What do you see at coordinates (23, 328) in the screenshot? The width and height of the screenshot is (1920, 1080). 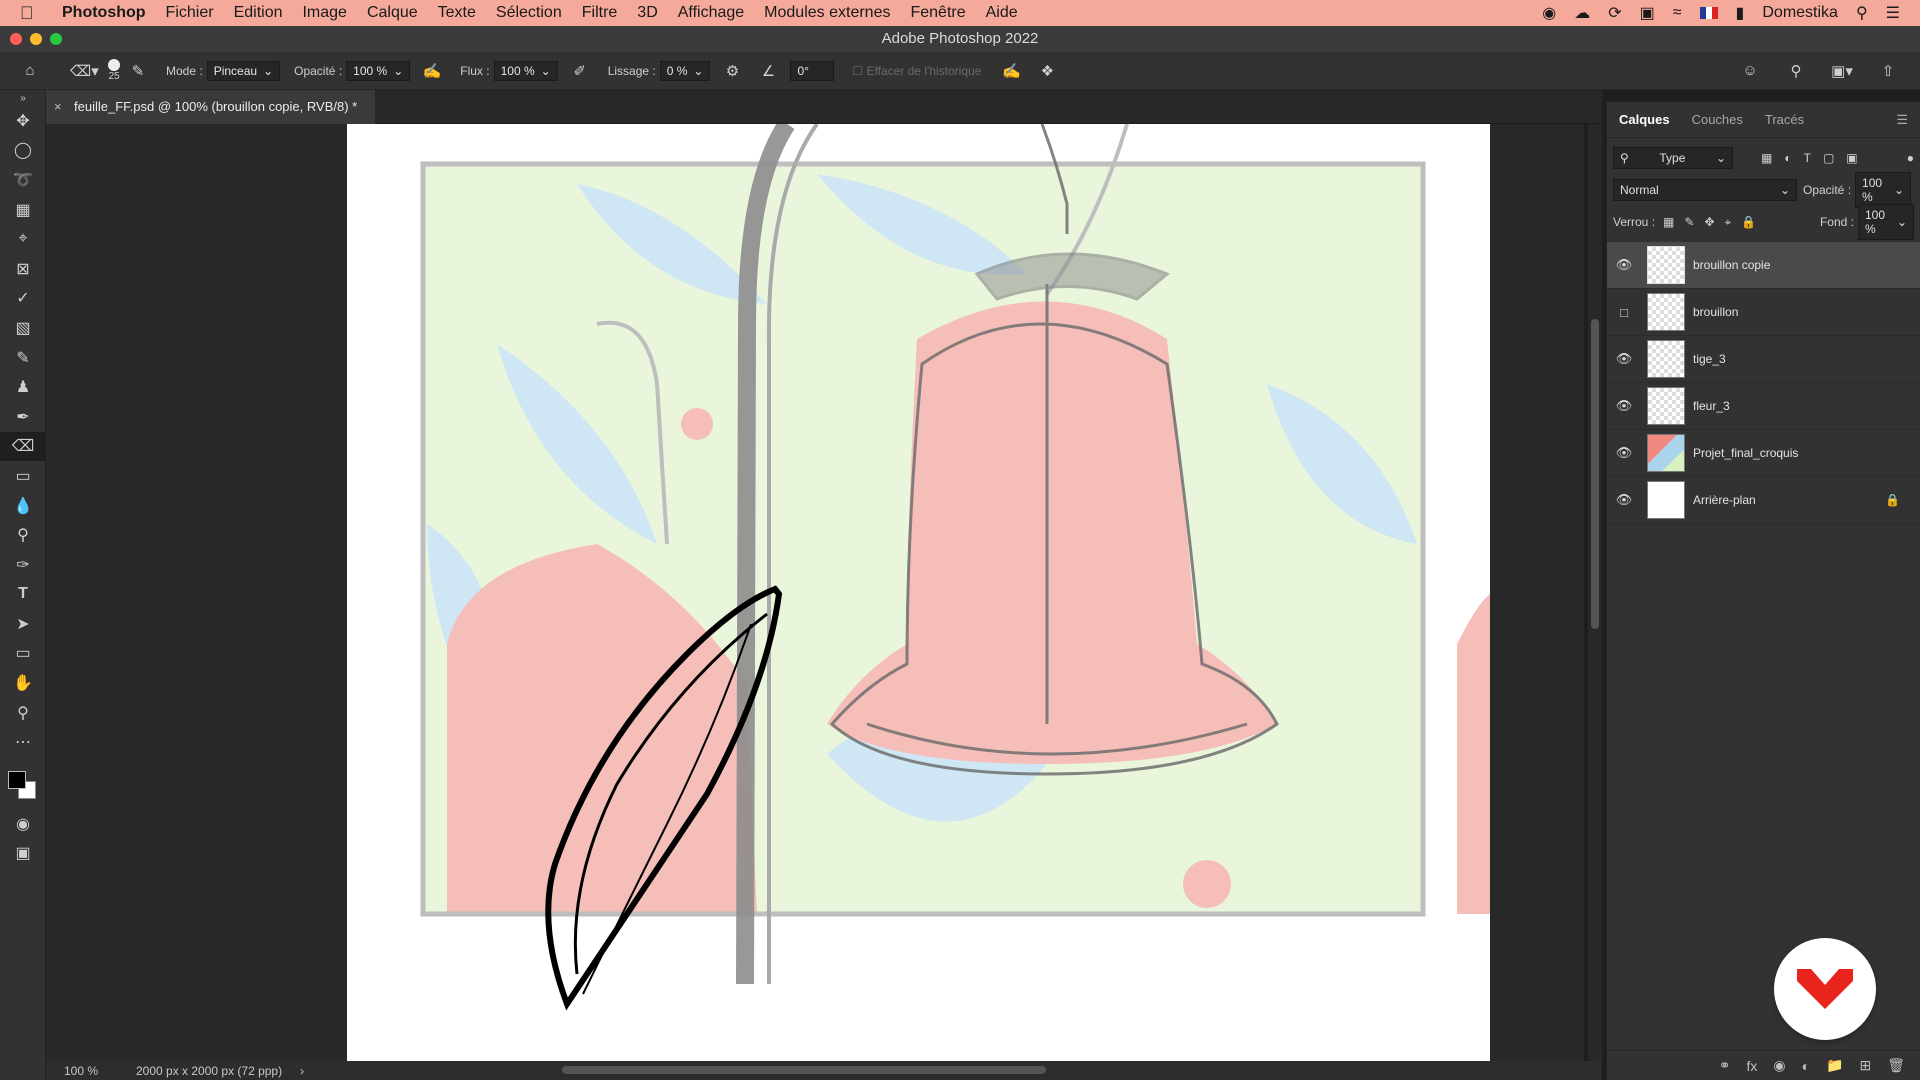 I see `healing-brush-tool-icon: ▧` at bounding box center [23, 328].